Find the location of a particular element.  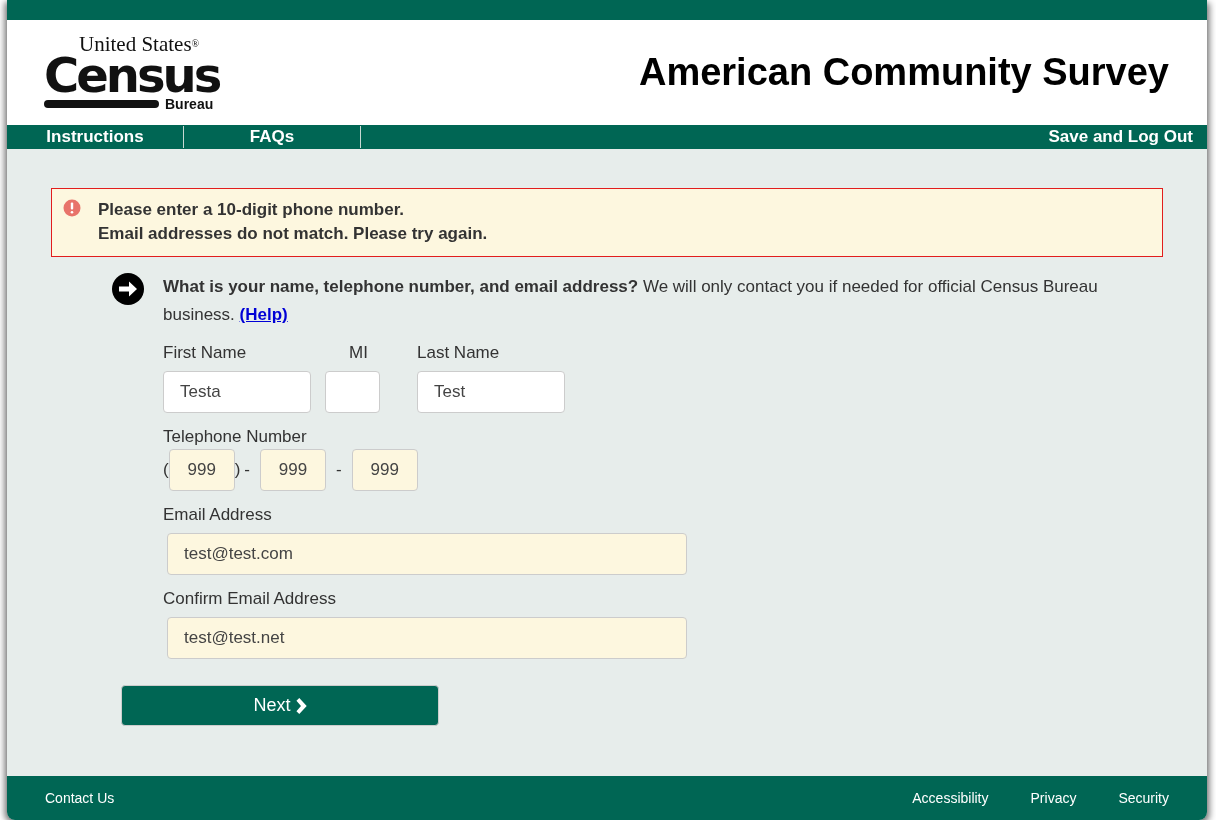

nav-link: FAQs is located at coordinates (272, 137).